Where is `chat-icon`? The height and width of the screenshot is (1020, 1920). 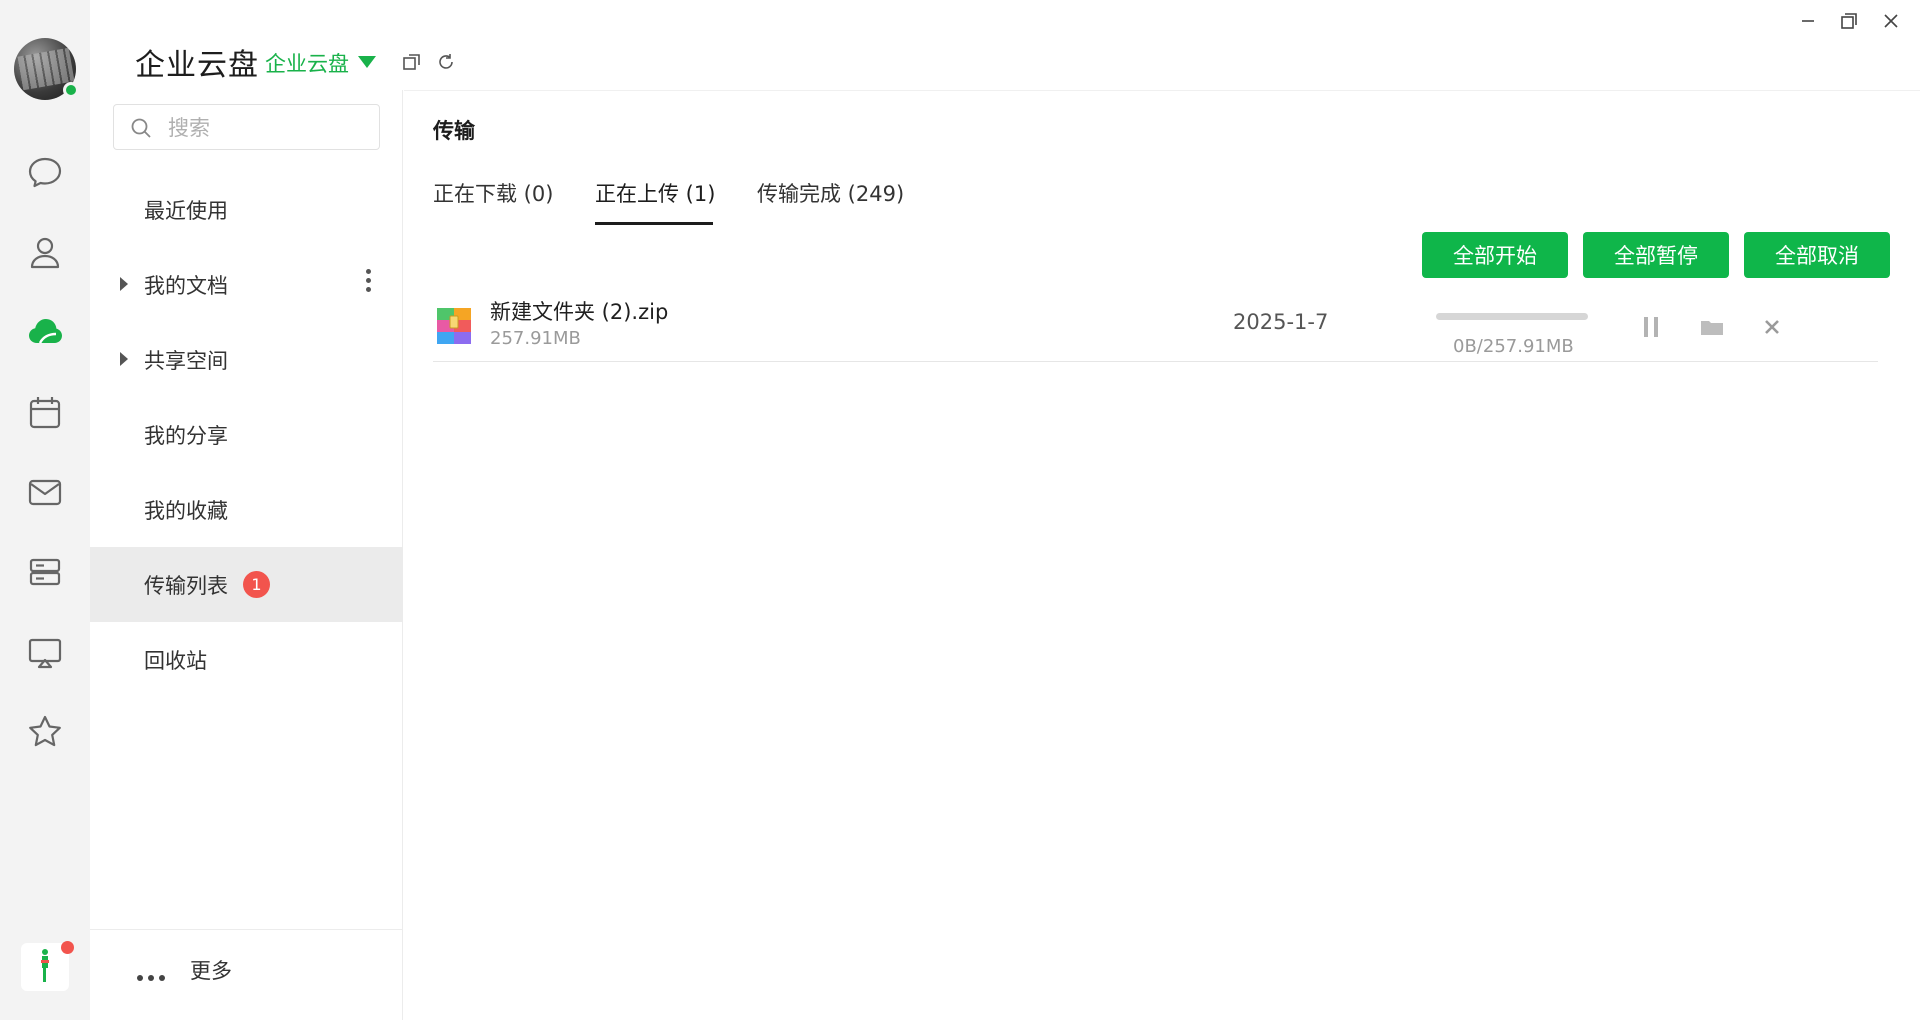 chat-icon is located at coordinates (45, 172).